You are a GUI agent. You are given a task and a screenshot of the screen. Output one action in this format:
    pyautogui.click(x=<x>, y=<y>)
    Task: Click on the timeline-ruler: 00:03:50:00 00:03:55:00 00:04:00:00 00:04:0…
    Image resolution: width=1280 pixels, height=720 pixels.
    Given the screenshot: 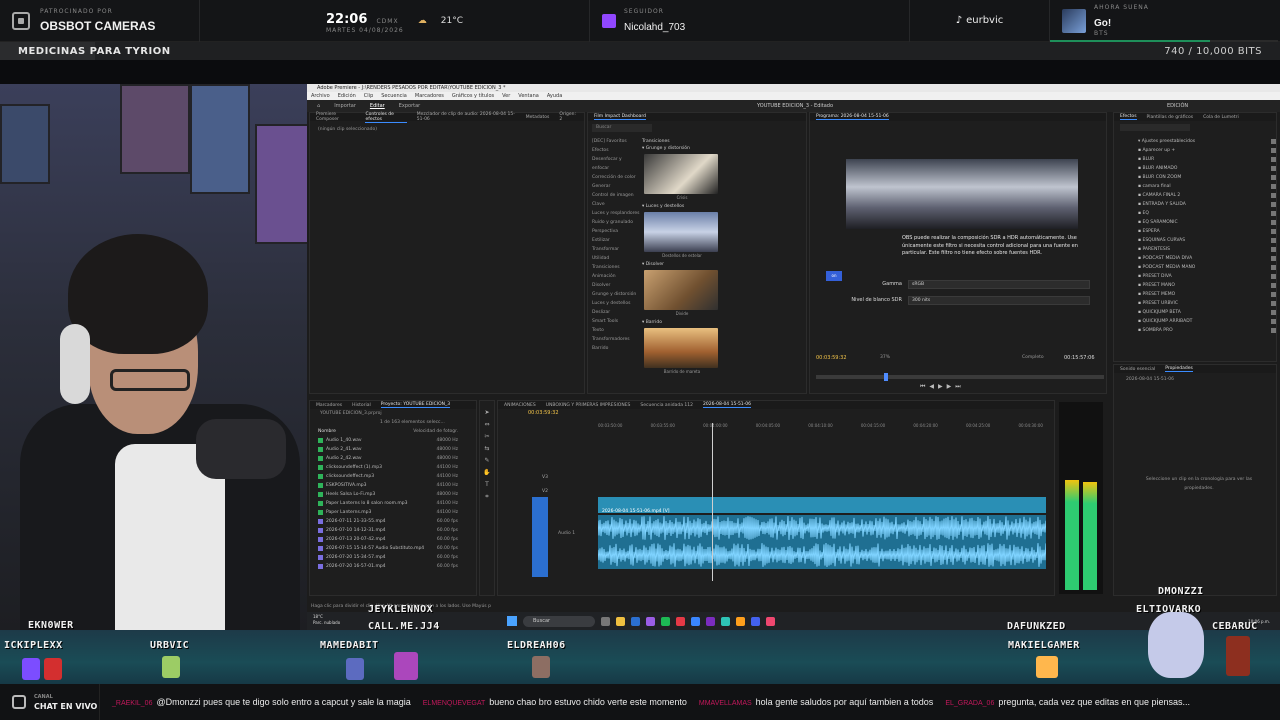 What is the action you would take?
    pyautogui.click(x=820, y=427)
    